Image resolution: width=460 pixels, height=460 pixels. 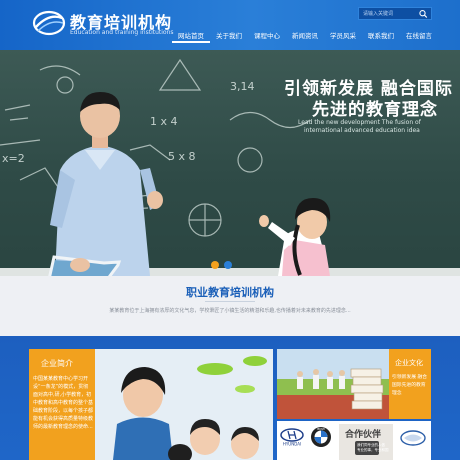 What do you see at coordinates (409, 363) in the screenshot?
I see `culture-card-title: 企业文化` at bounding box center [409, 363].